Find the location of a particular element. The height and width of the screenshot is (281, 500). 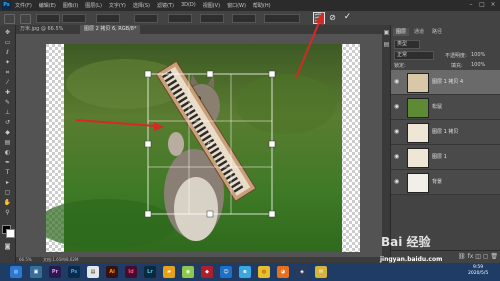

menu-view: 视图(V) is located at coordinates (211, 5).